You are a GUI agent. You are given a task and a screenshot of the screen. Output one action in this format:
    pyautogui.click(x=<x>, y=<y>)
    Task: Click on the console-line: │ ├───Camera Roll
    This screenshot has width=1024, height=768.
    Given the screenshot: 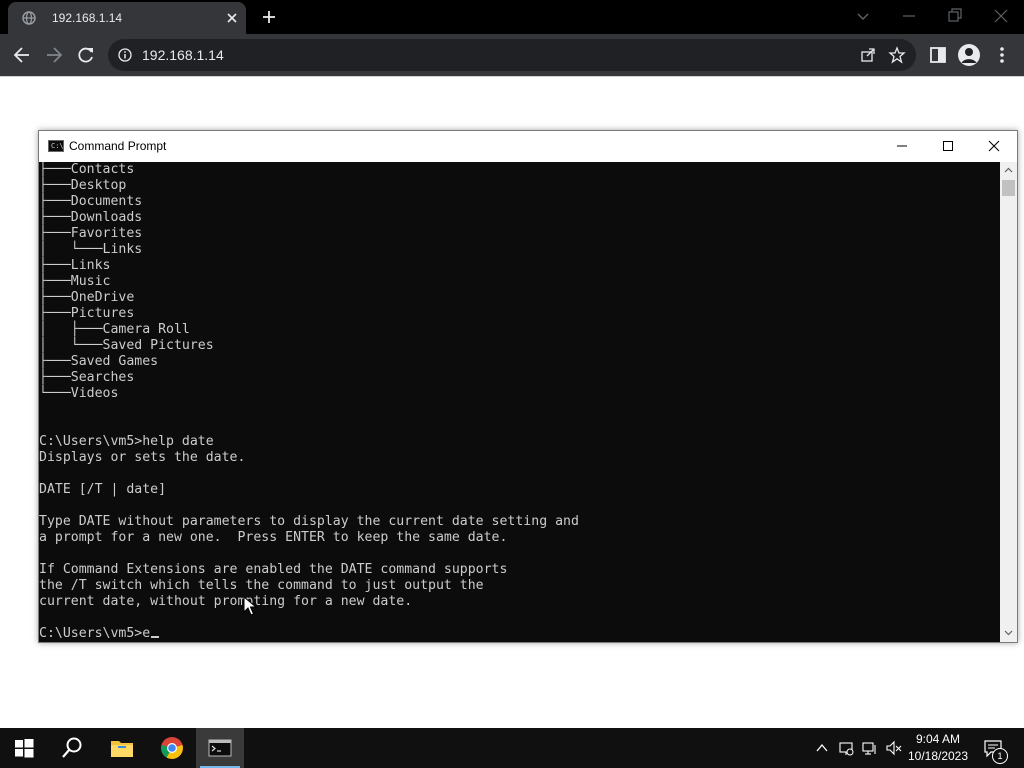 What is the action you would take?
    pyautogui.click(x=114, y=329)
    